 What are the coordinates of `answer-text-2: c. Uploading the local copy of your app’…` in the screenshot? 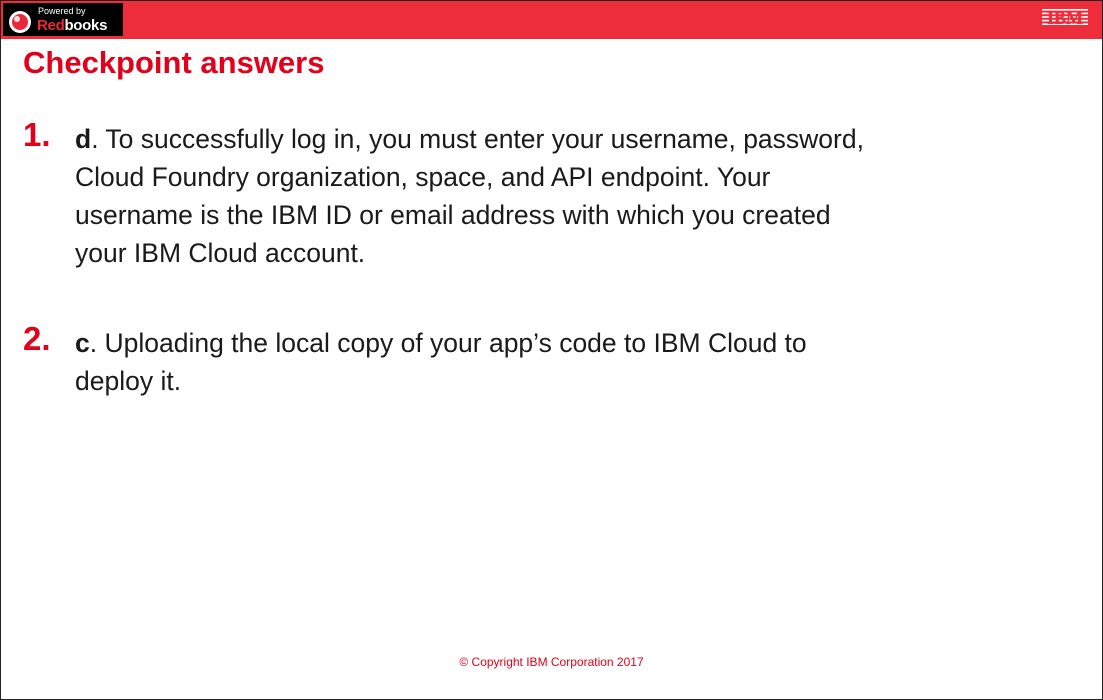 It's located at (553, 362).